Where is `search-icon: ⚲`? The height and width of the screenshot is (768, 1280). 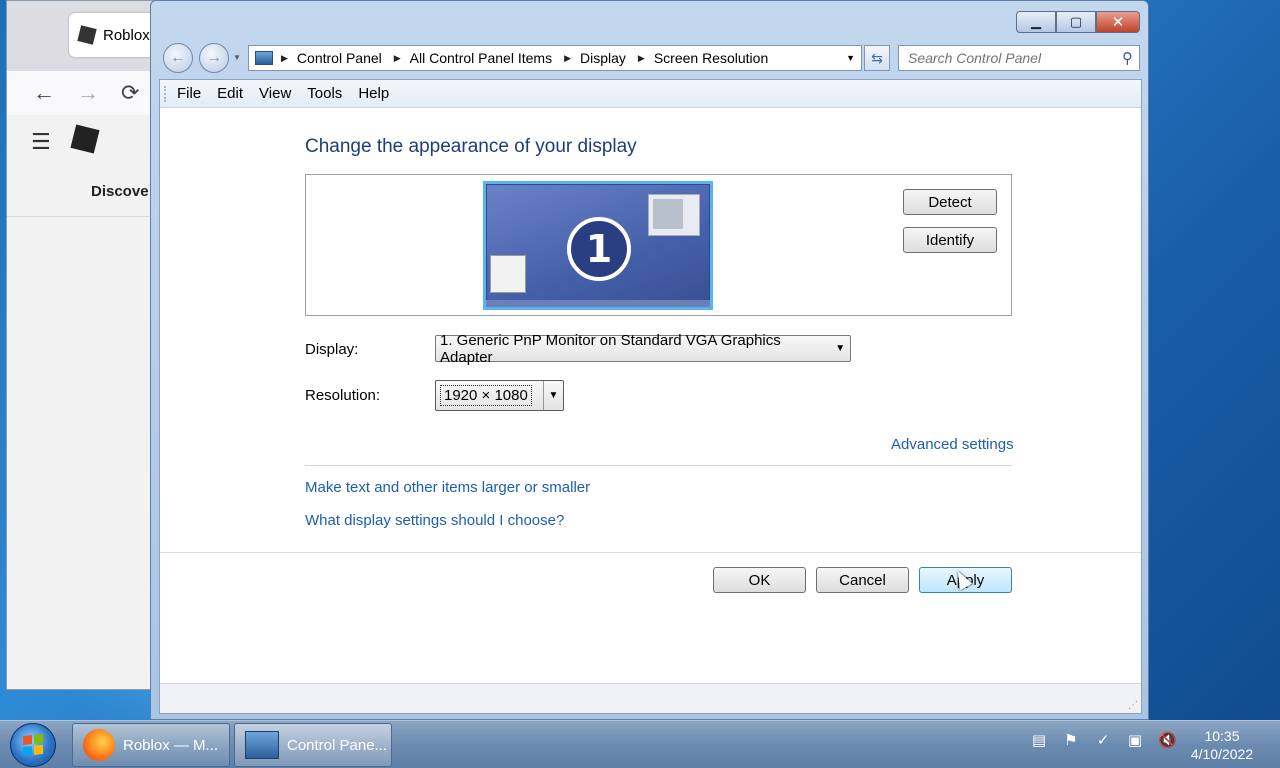
search-icon: ⚲ is located at coordinates (1127, 58).